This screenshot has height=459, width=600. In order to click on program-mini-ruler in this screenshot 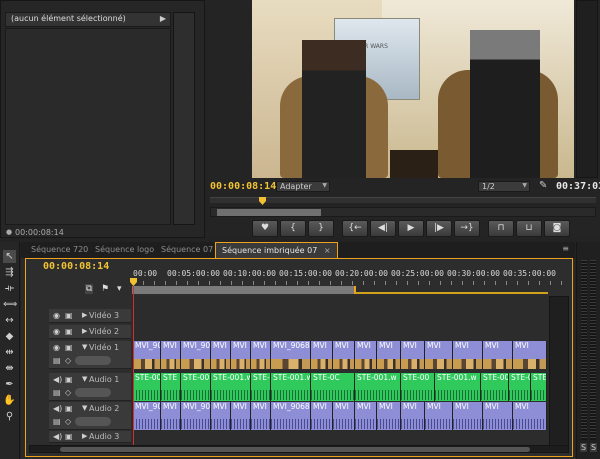, I will do `click(403, 200)`.